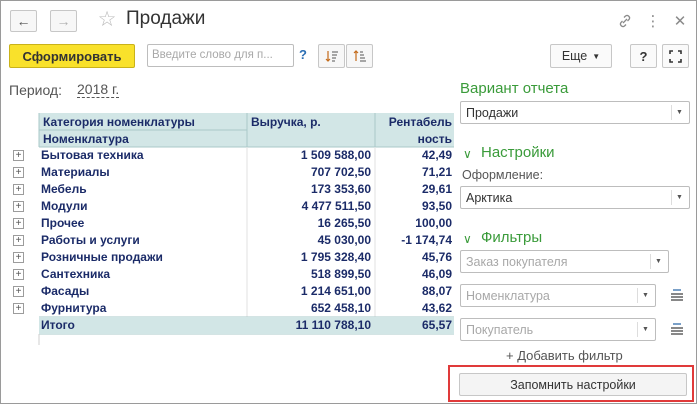  What do you see at coordinates (436, 257) in the screenshot?
I see `row-profitability: 45,76` at bounding box center [436, 257].